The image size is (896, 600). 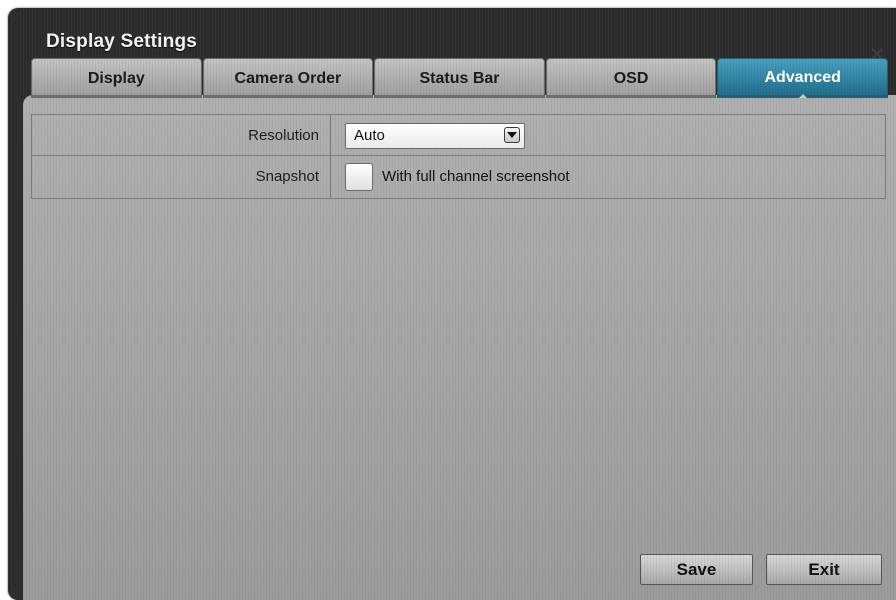 I want to click on resolution-selected-value: Auto, so click(x=369, y=135).